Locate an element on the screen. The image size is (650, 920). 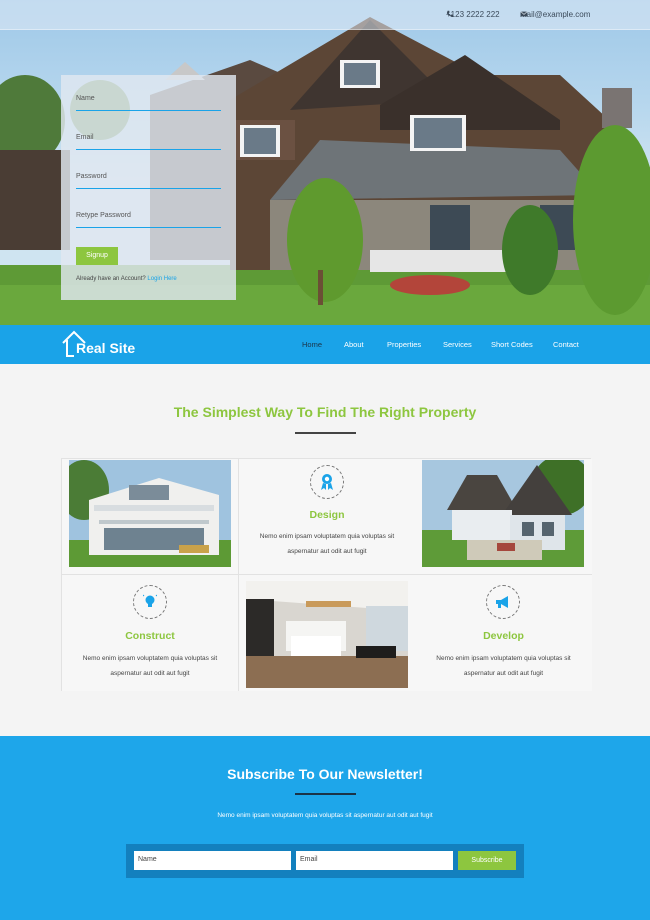
email-address: mail@example.com is located at coordinates (555, 14).